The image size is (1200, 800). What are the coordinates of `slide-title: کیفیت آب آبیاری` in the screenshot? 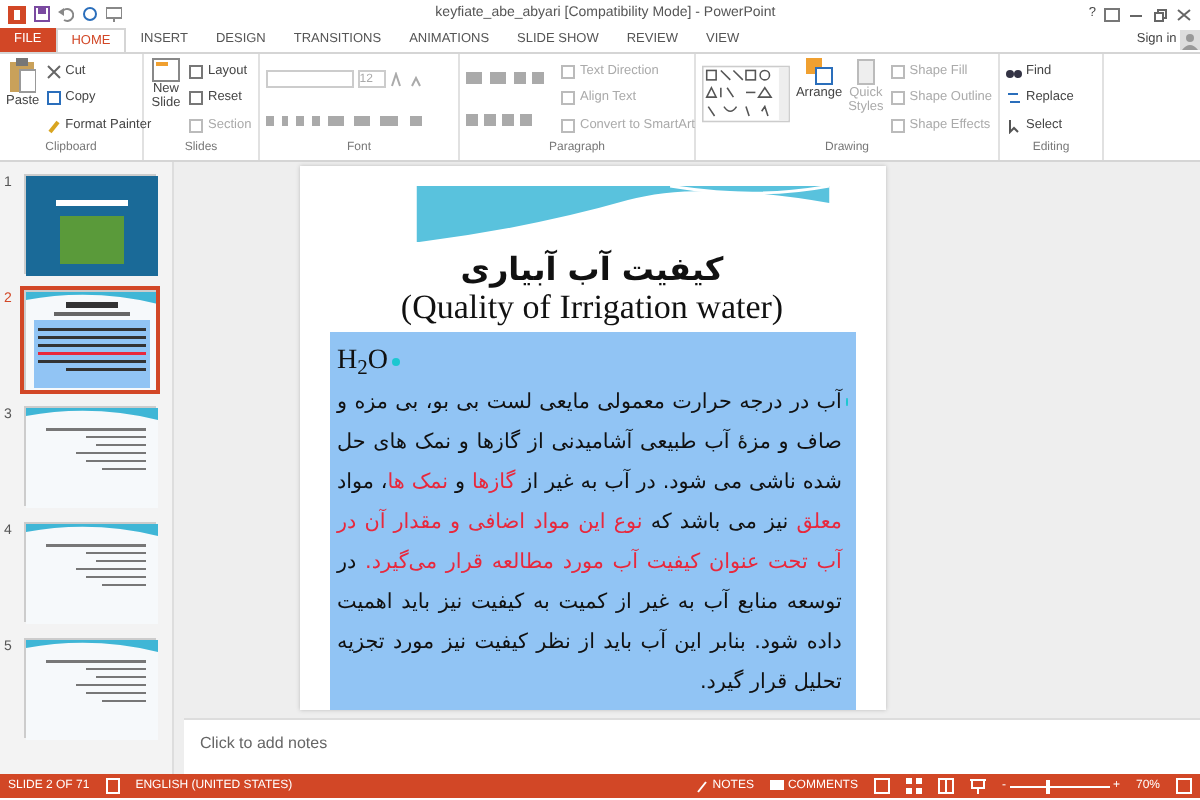 It's located at (592, 269).